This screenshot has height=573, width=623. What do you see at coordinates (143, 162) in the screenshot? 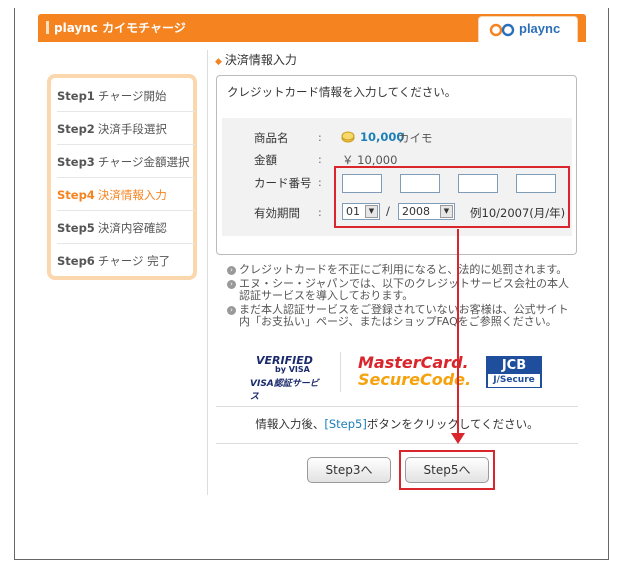
I see `step-label: チャージ金額選択` at bounding box center [143, 162].